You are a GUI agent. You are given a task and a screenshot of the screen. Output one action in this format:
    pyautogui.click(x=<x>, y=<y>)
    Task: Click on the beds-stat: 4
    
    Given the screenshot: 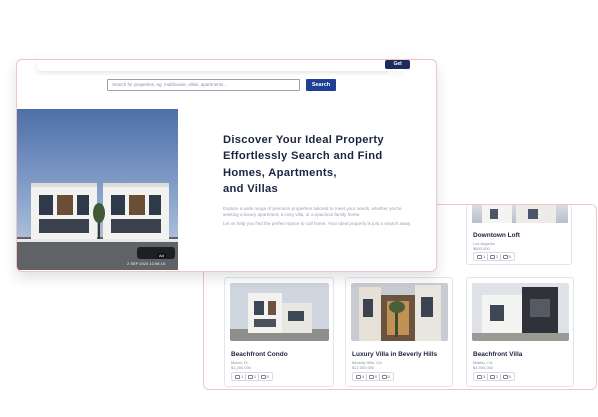 What is the action you would take?
    pyautogui.click(x=360, y=376)
    